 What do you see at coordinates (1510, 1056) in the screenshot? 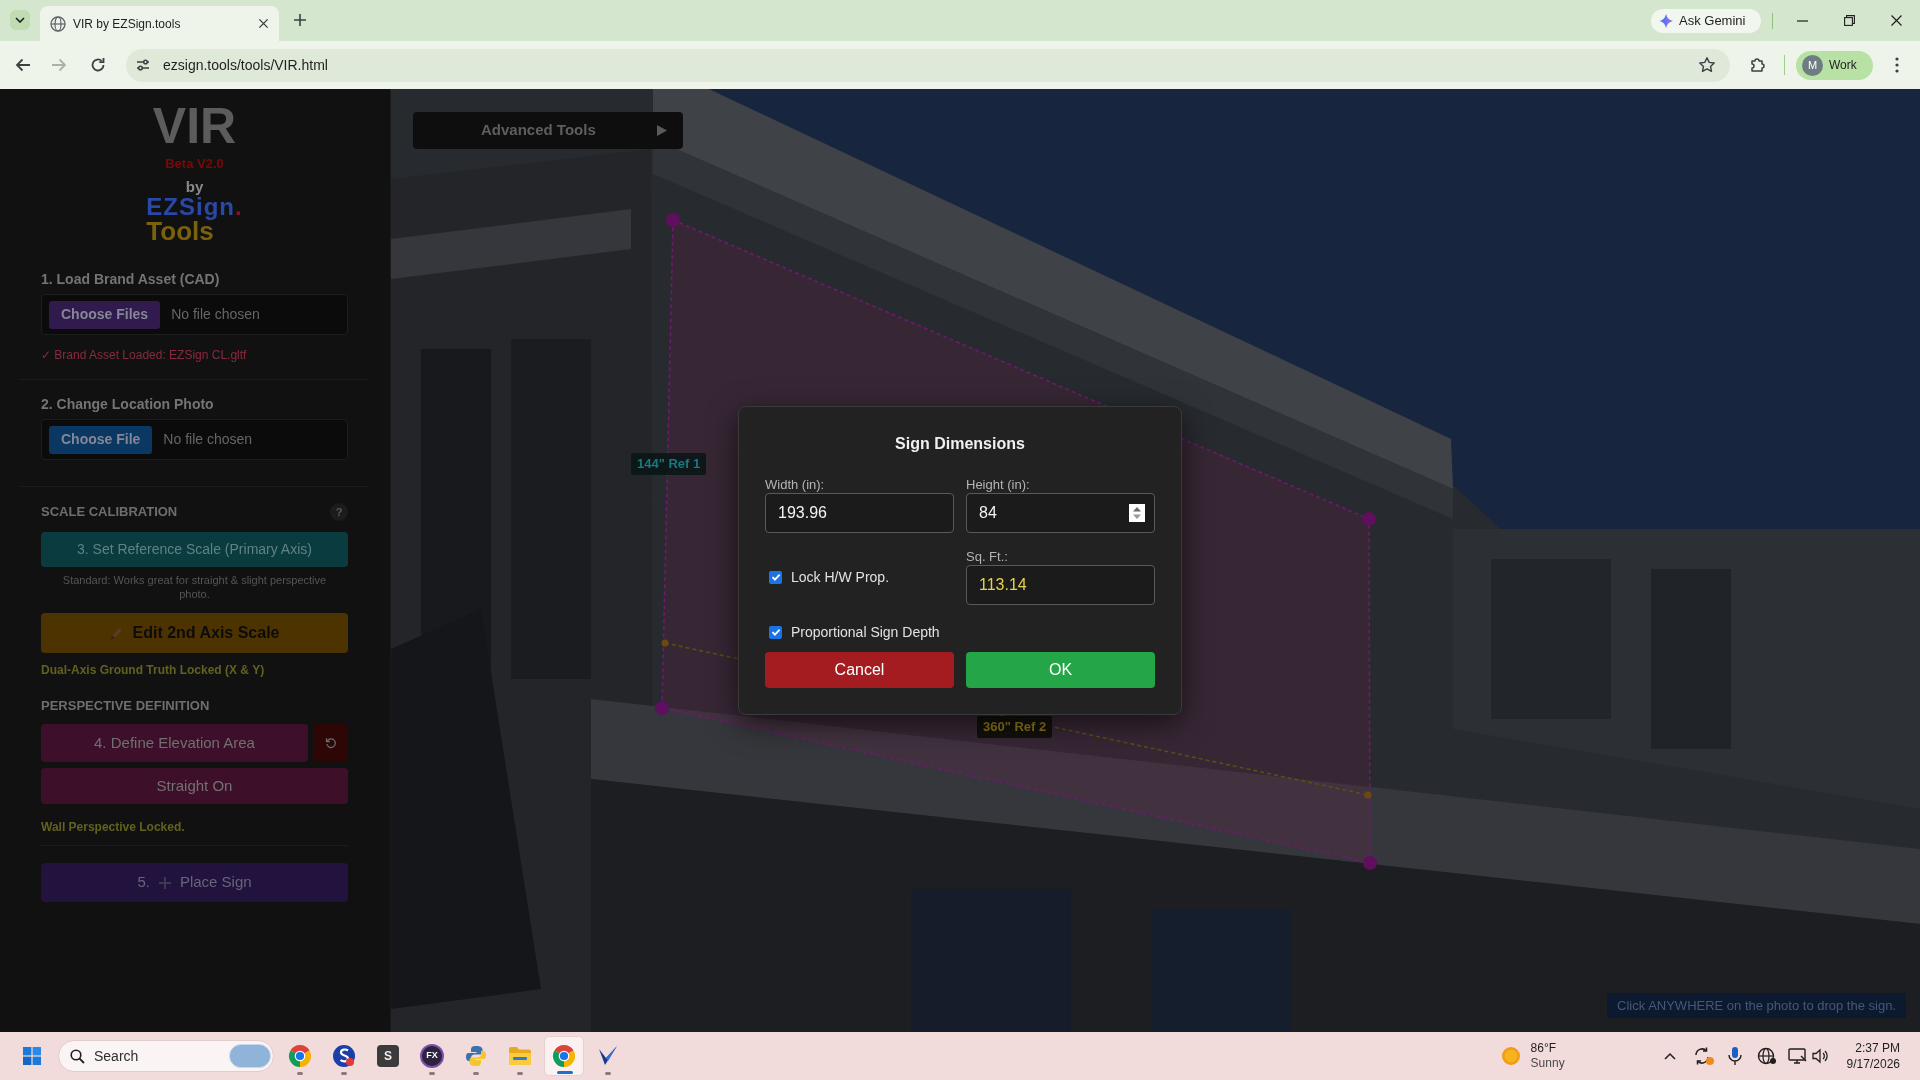
I see `sun-icon` at bounding box center [1510, 1056].